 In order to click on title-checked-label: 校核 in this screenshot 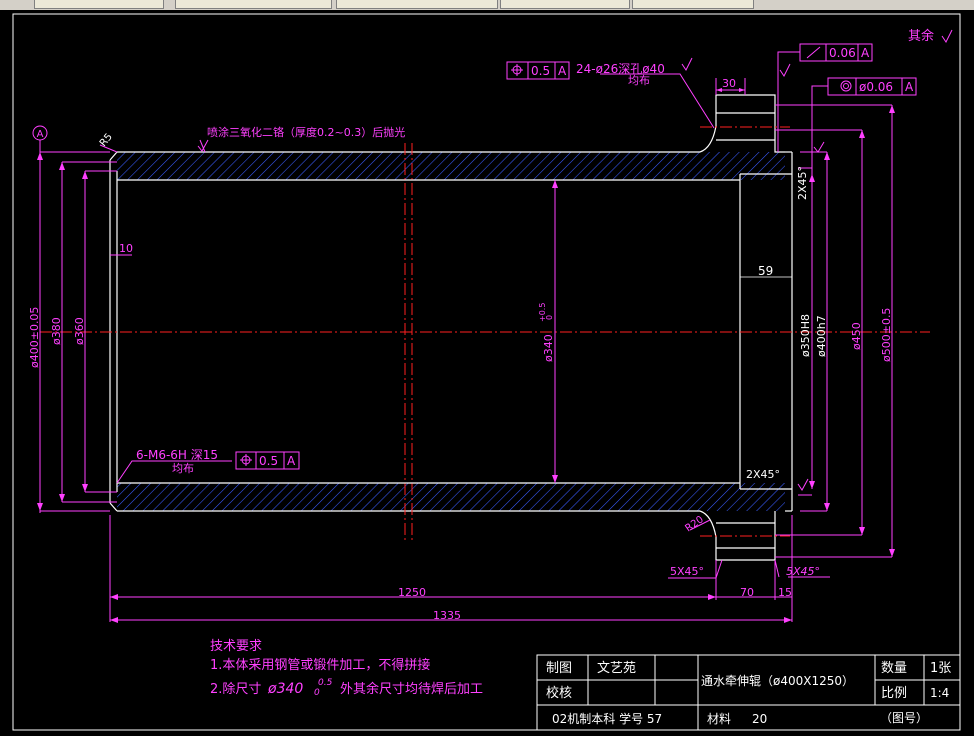, I will do `click(559, 693)`.